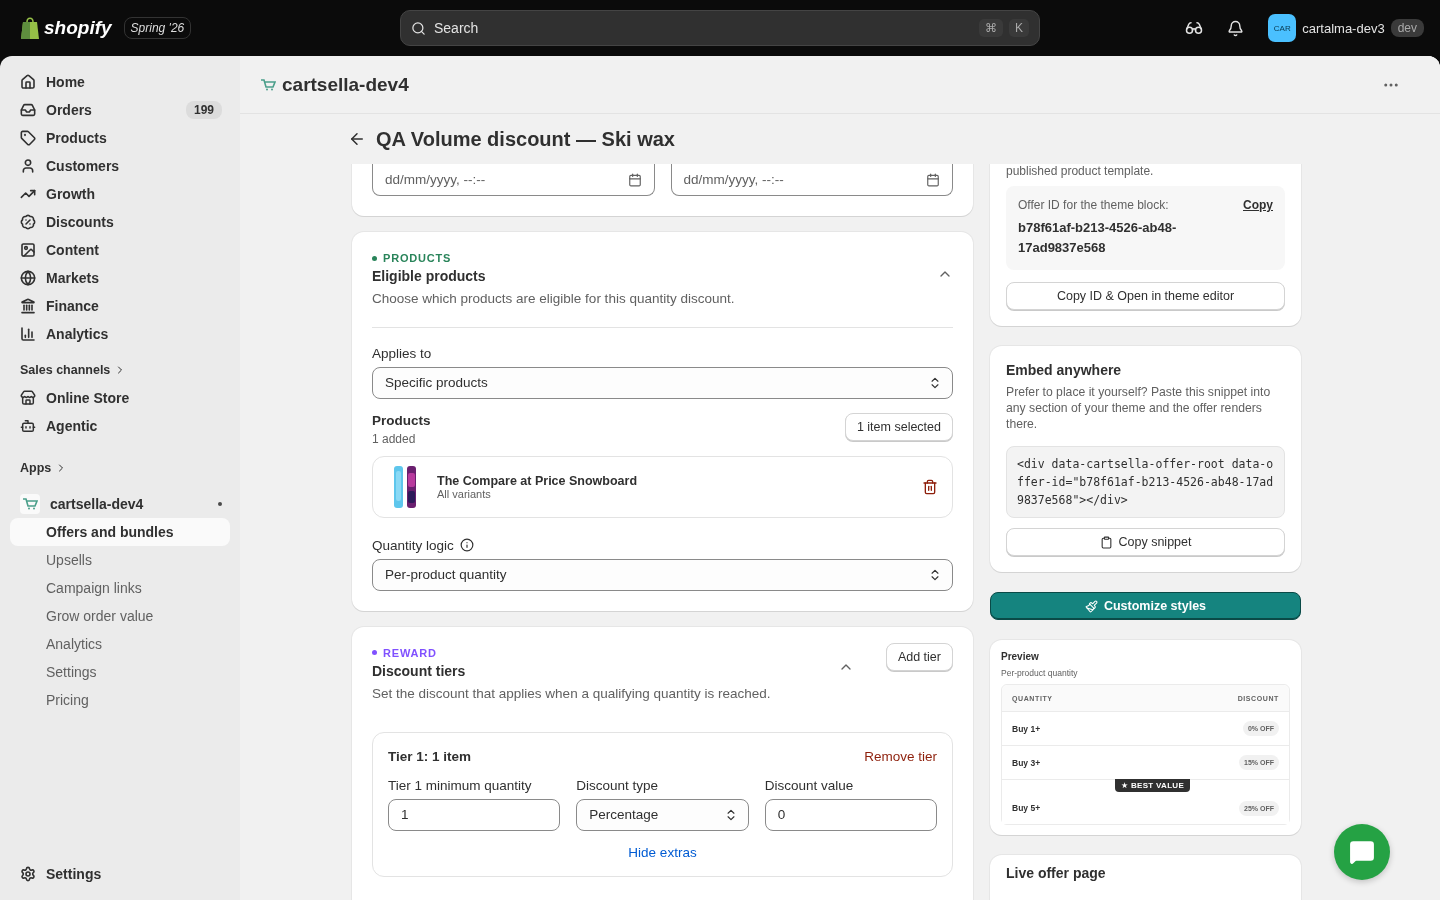 The width and height of the screenshot is (1440, 900). I want to click on offer-id-label: Offer ID for the theme block:, so click(1094, 205).